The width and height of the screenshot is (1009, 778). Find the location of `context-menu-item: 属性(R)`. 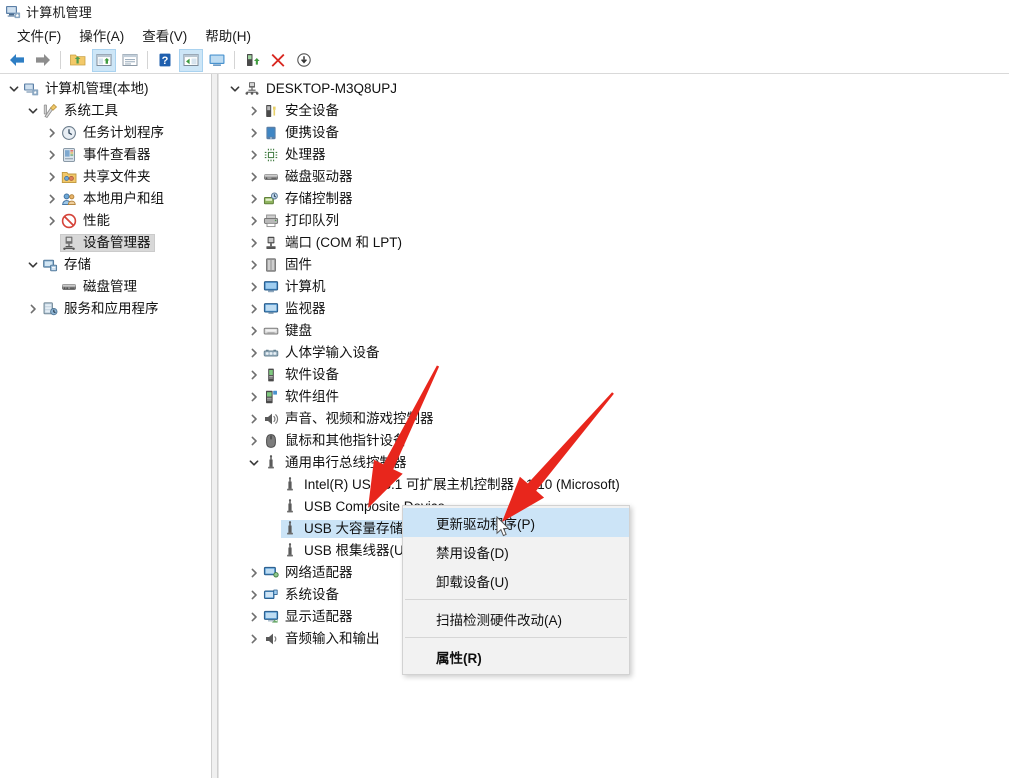

context-menu-item: 属性(R) is located at coordinates (516, 656).